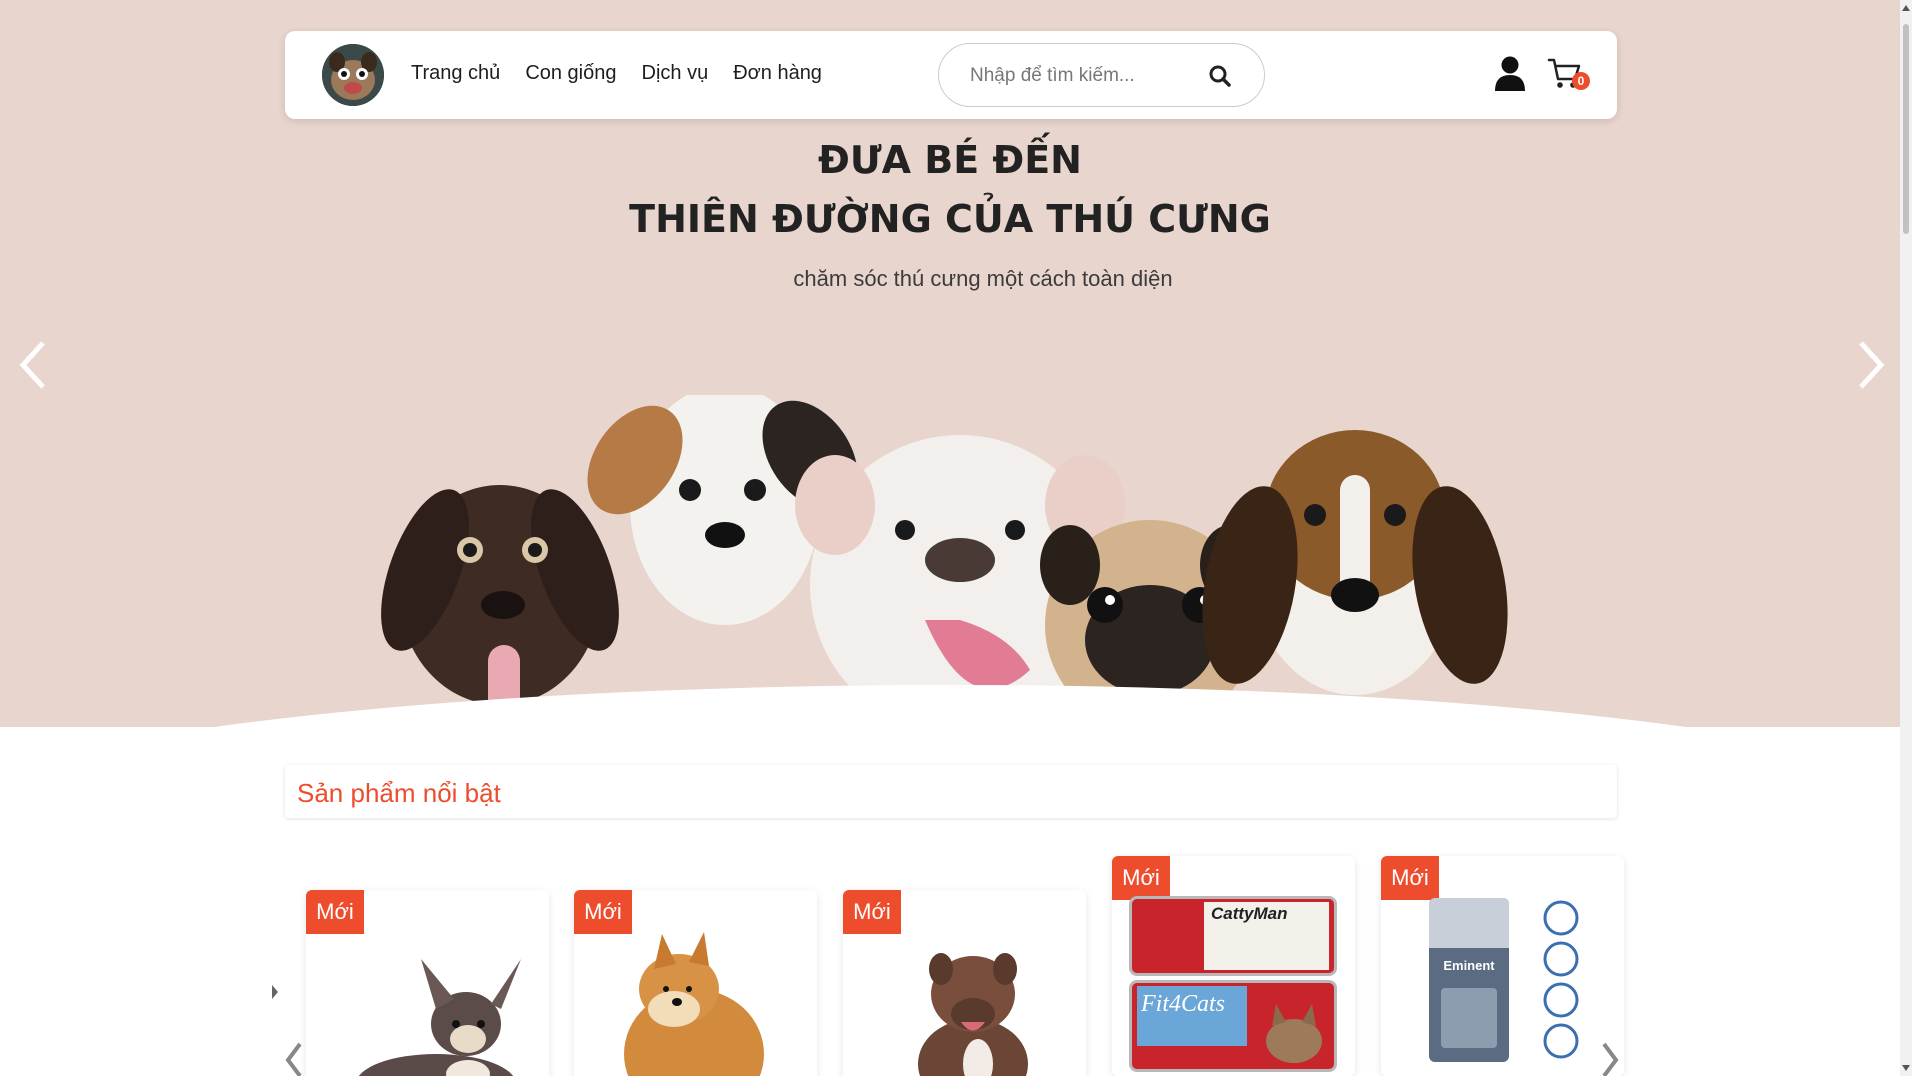 The height and width of the screenshot is (1076, 1912). Describe the element at coordinates (1469, 980) in the screenshot. I see `eminent-food-bag-image: Eminent` at that location.